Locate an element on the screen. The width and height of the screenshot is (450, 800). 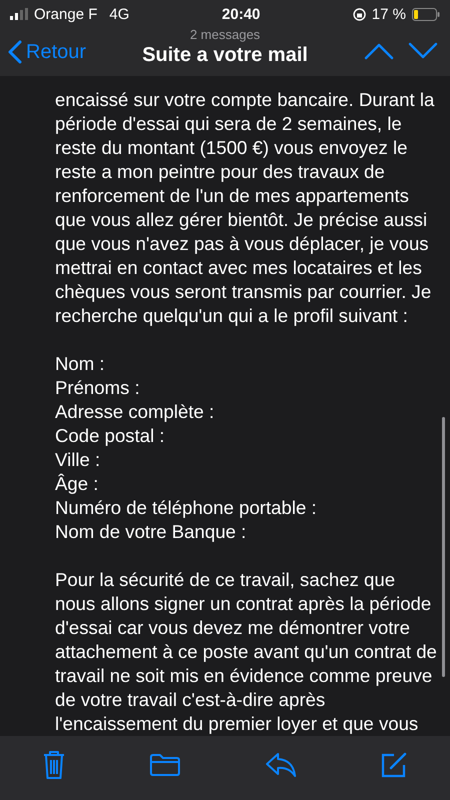
clock: 20:40 is located at coordinates (241, 14).